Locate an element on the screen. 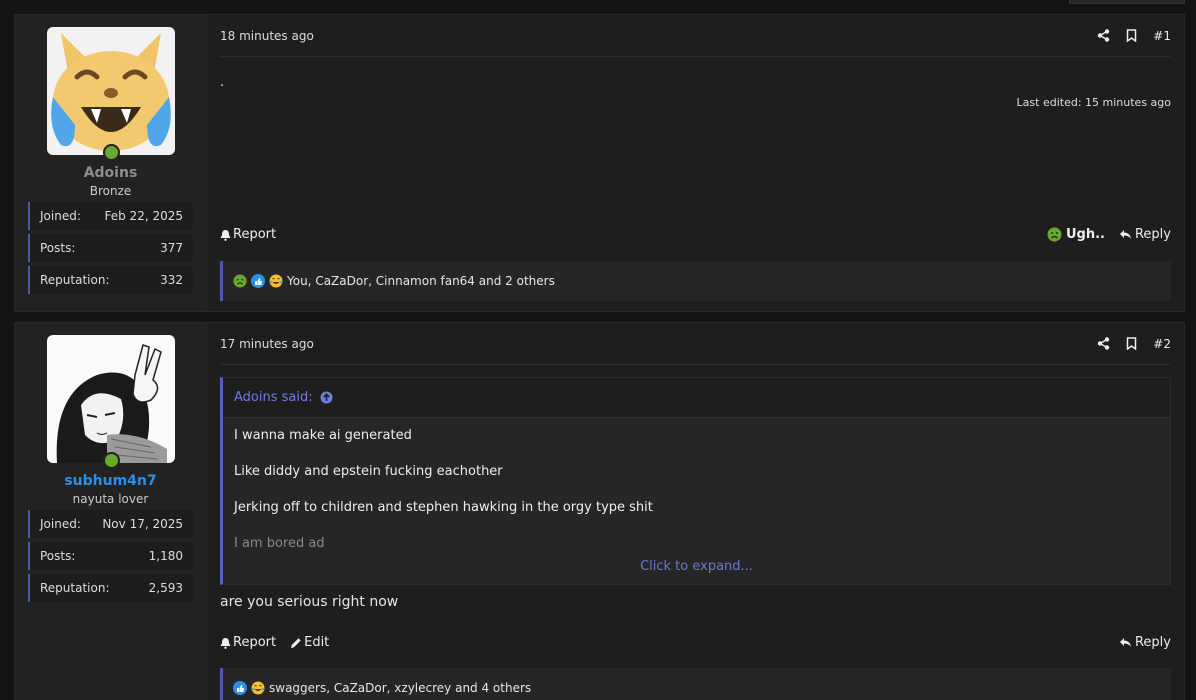 The height and width of the screenshot is (700, 1196). pencil-icon is located at coordinates (296, 642).